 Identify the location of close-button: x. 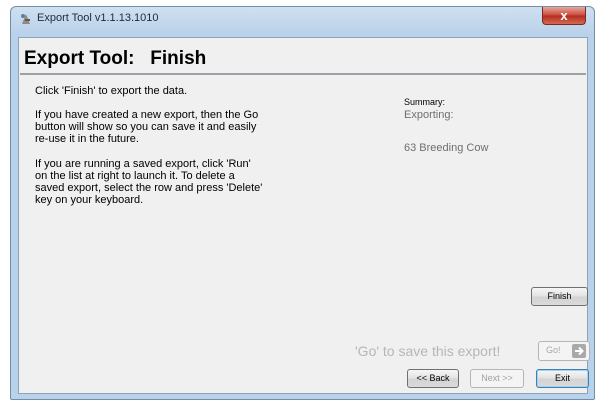
(564, 16).